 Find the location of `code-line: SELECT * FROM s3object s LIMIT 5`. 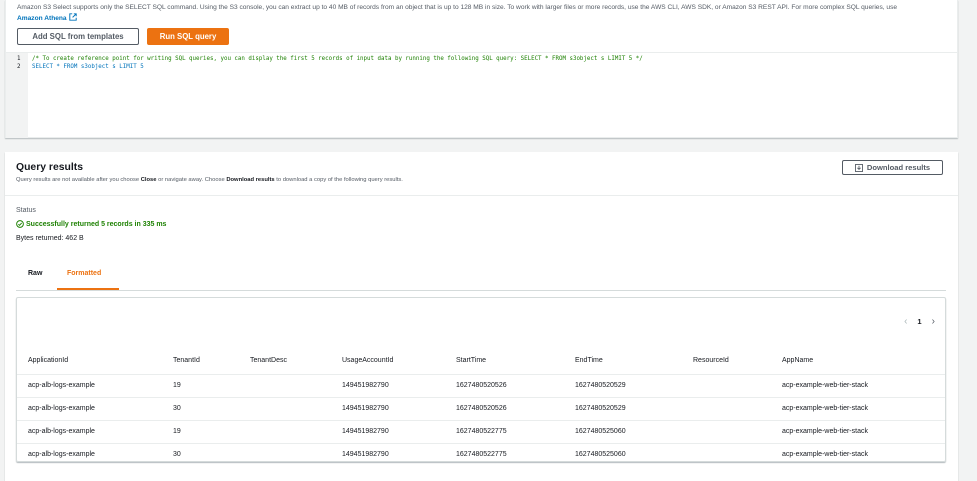

code-line: SELECT * FROM s3object s LIMIT 5 is located at coordinates (88, 67).